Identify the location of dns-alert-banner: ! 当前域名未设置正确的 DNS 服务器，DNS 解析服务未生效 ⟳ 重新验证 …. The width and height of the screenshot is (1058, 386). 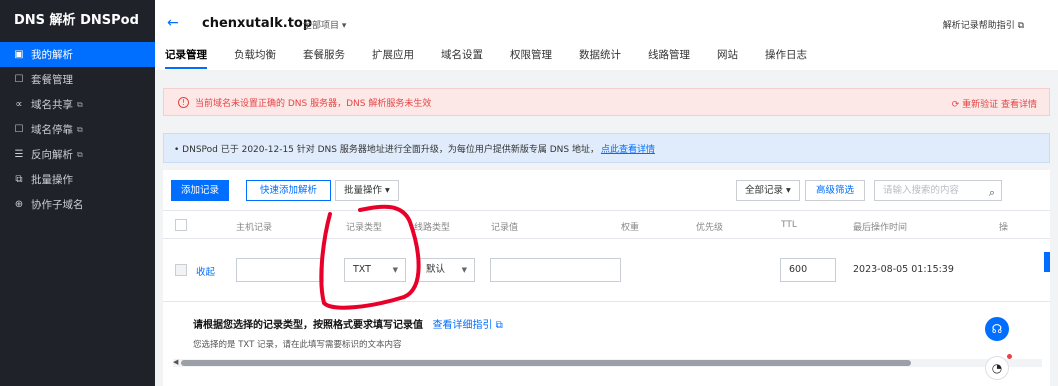
(606, 102).